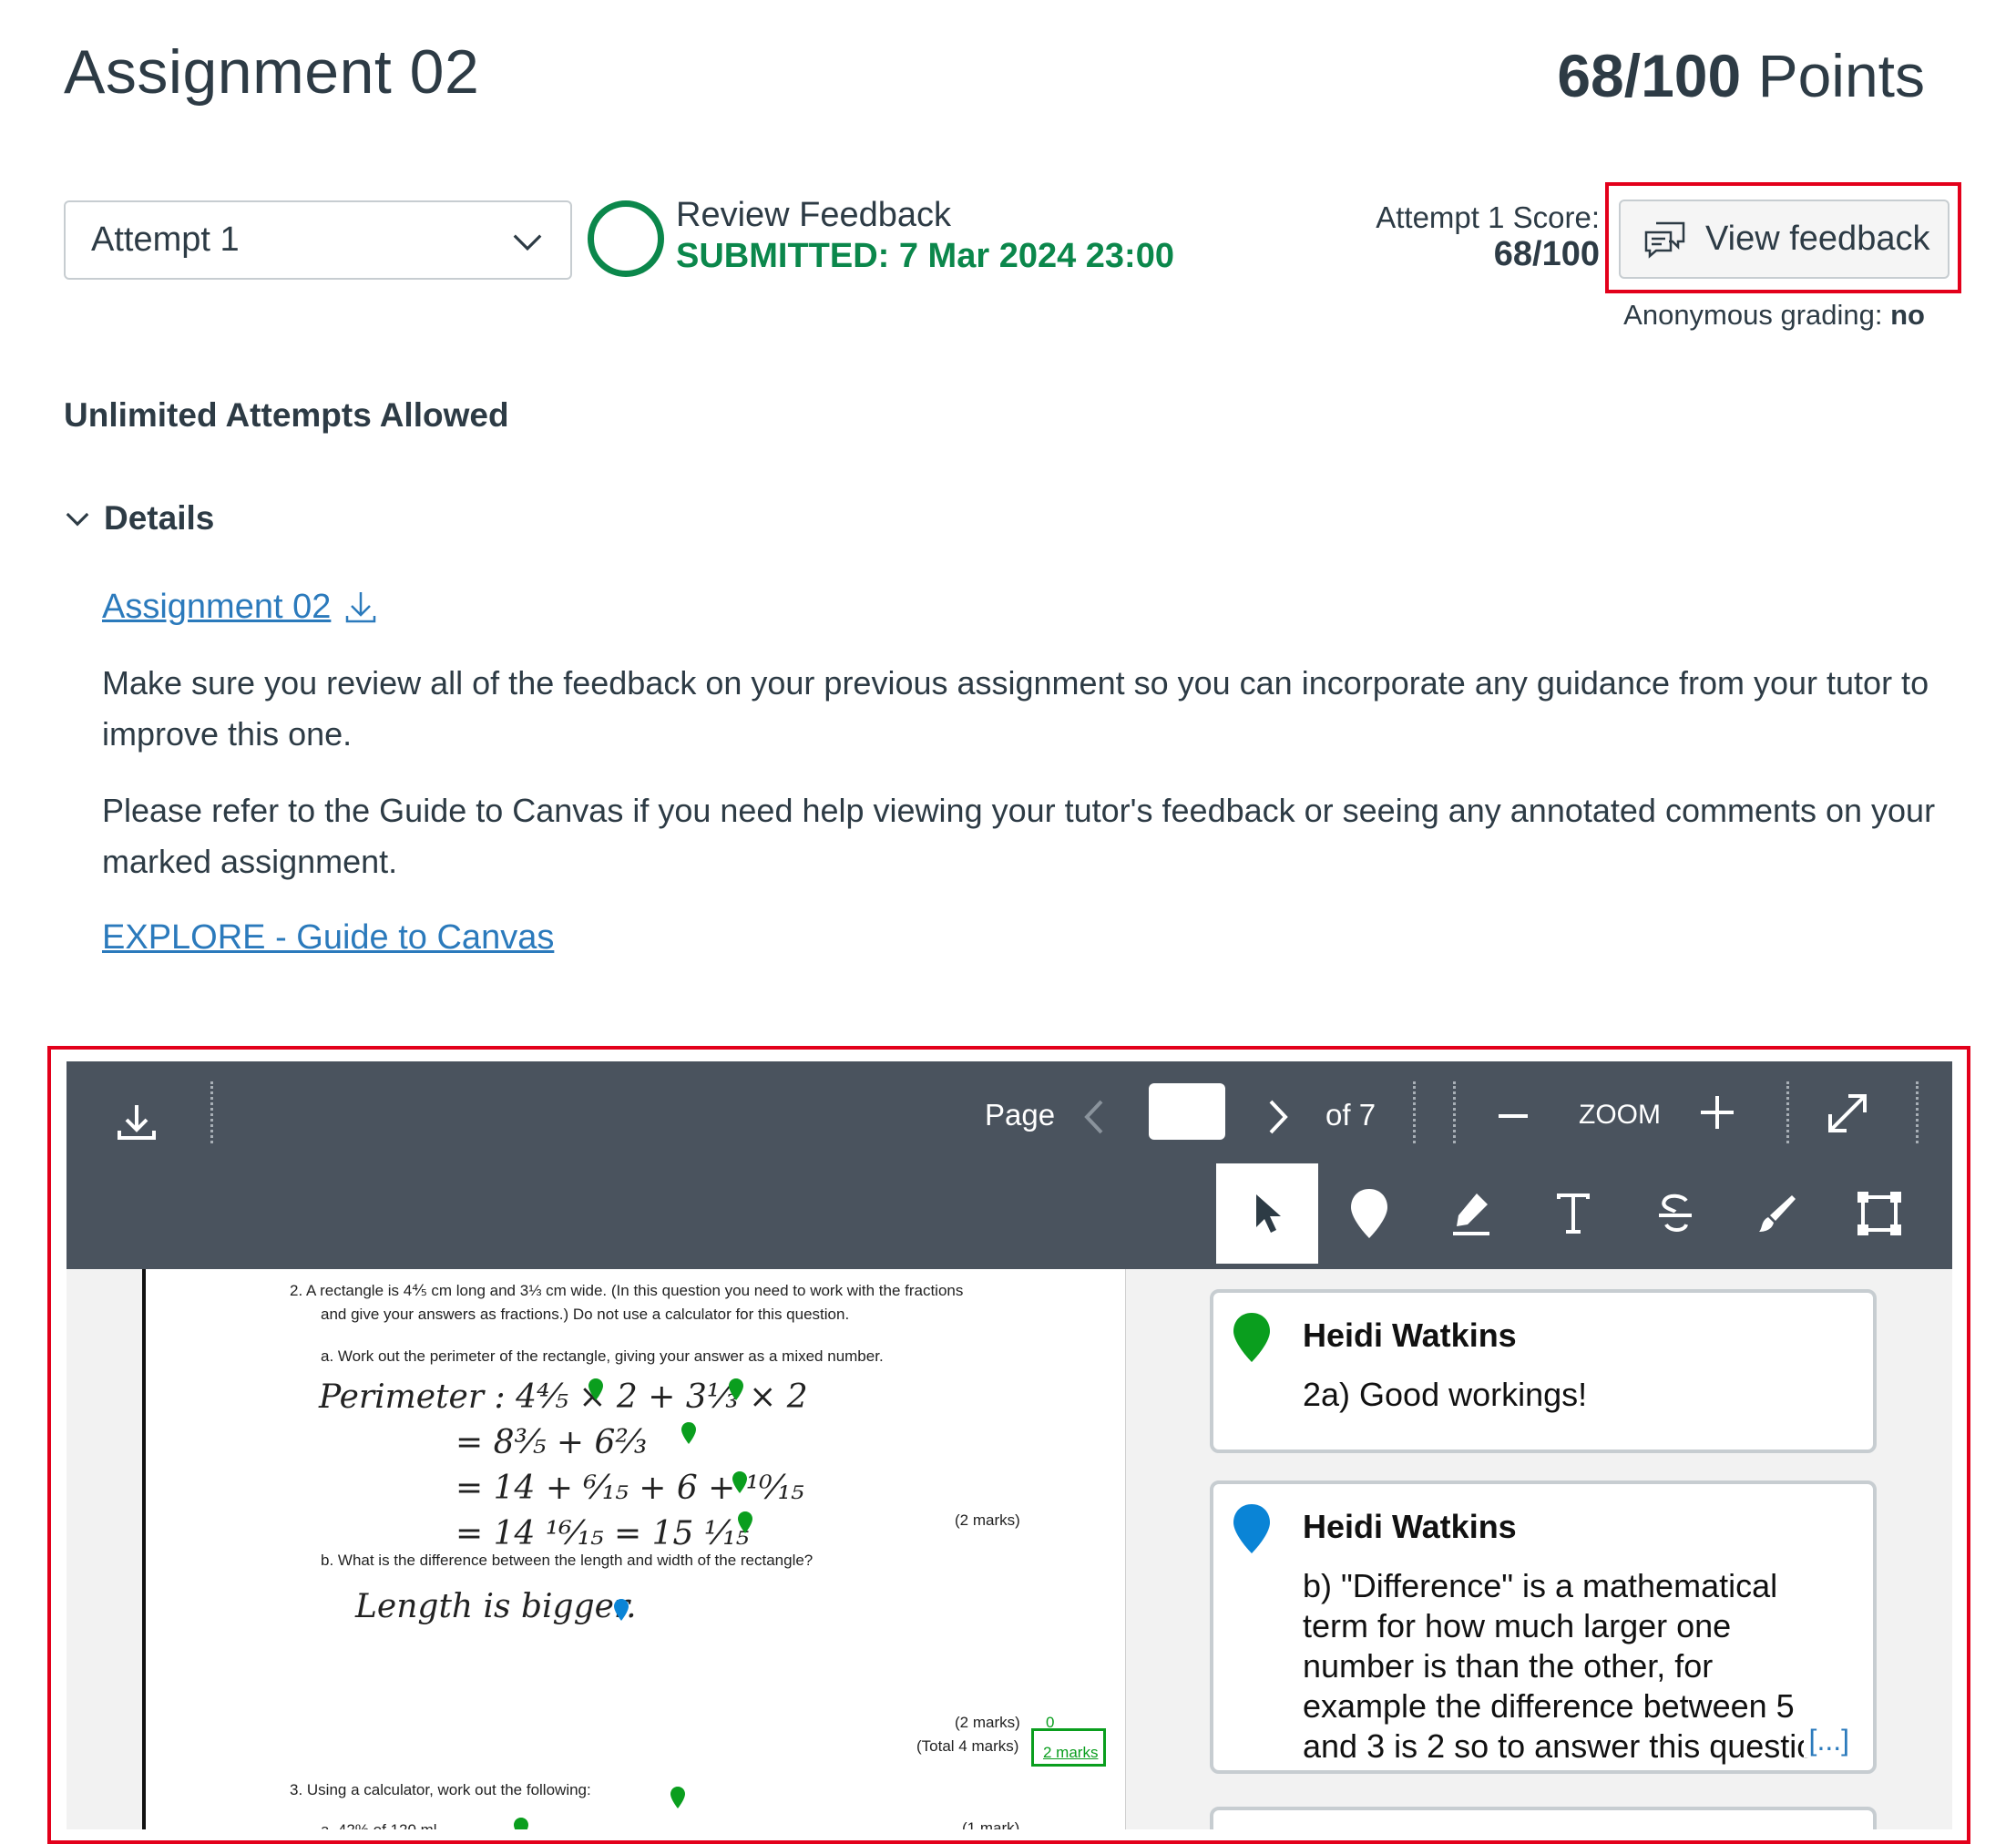  What do you see at coordinates (165, 240) in the screenshot?
I see `attempt-select-value: Attempt 1` at bounding box center [165, 240].